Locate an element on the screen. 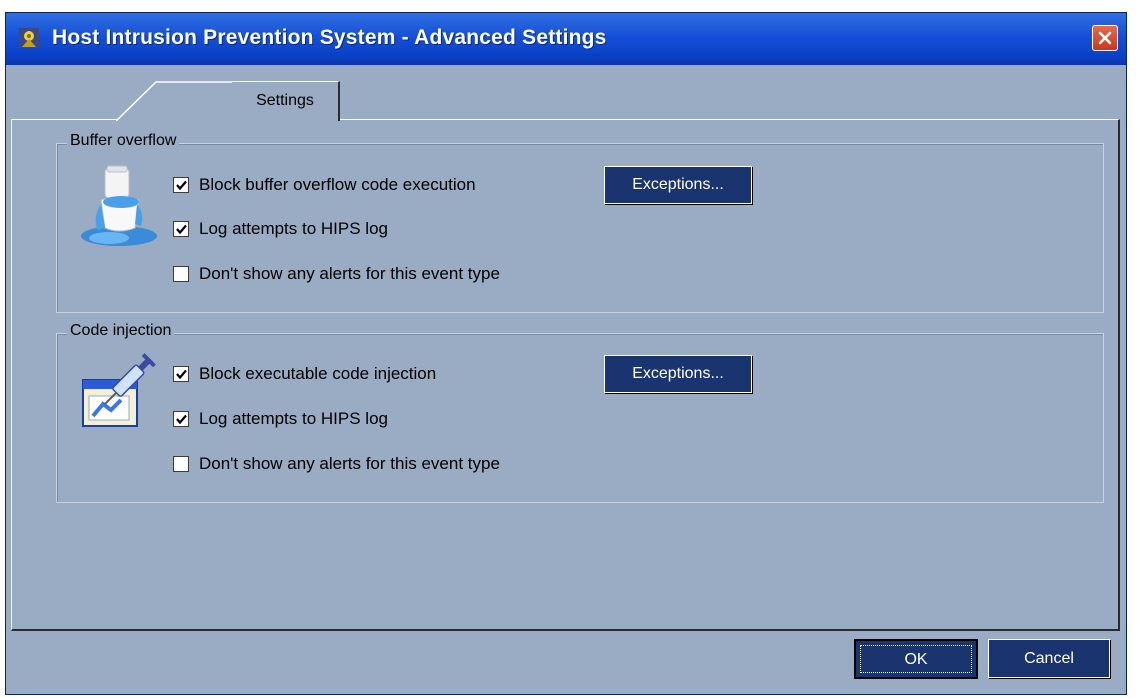 Image resolution: width=1141 pixels, height=698 pixels. checkbox-label: Block executable code injection is located at coordinates (318, 373).